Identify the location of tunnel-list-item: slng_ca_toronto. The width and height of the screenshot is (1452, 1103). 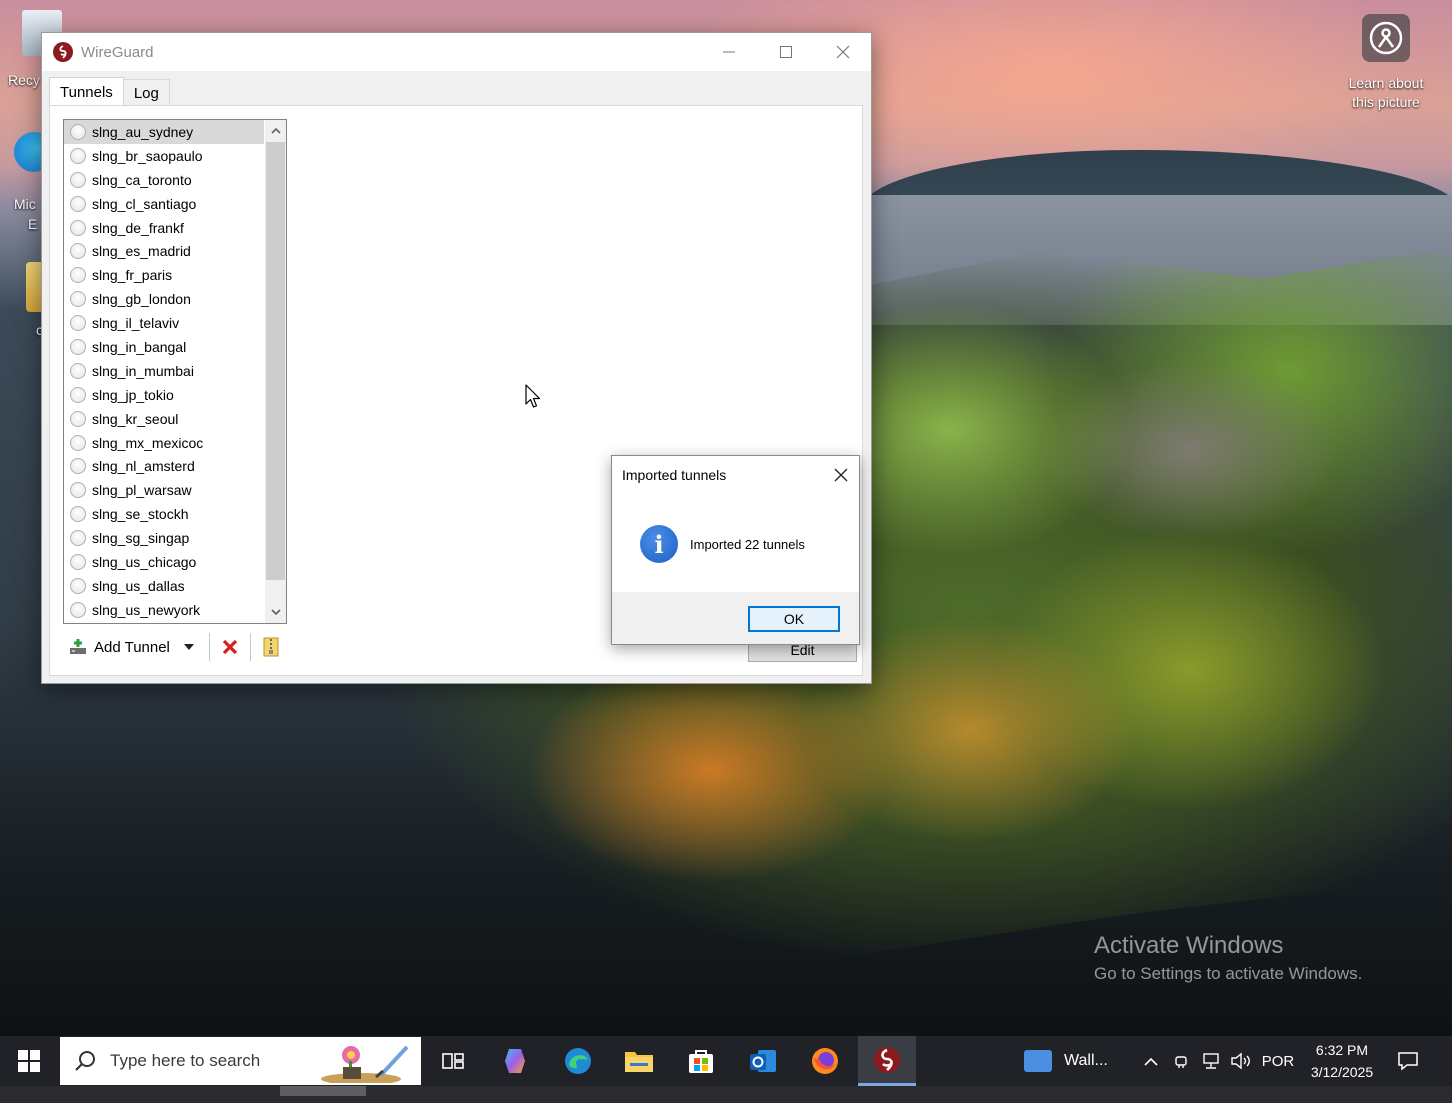
(164, 180).